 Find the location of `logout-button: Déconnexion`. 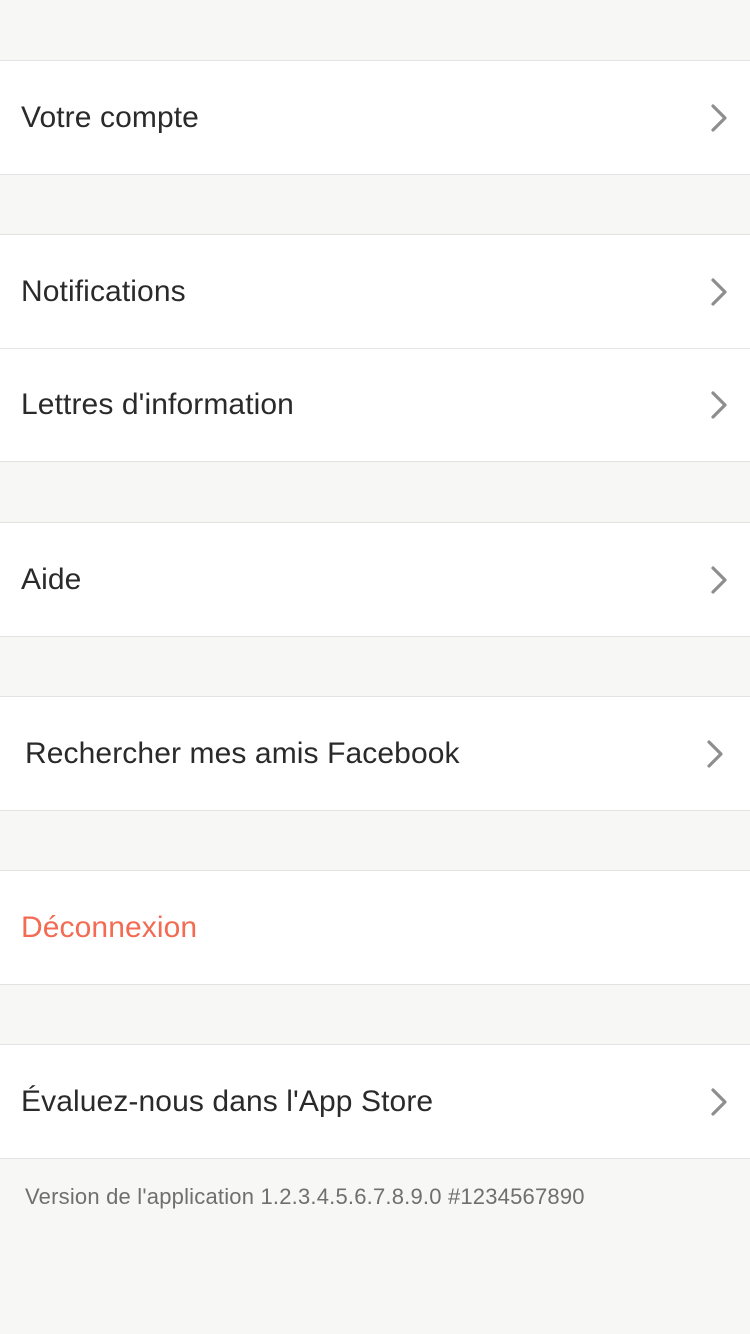

logout-button: Déconnexion is located at coordinates (375, 927).